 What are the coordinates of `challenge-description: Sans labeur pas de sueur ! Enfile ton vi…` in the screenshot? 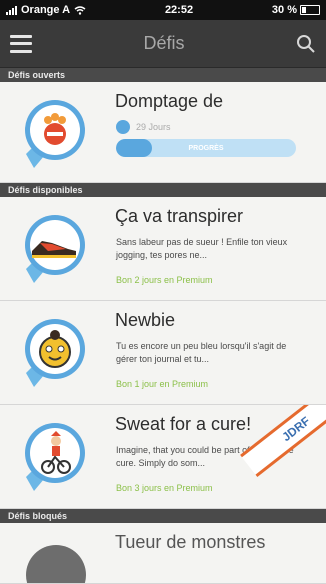 It's located at (202, 248).